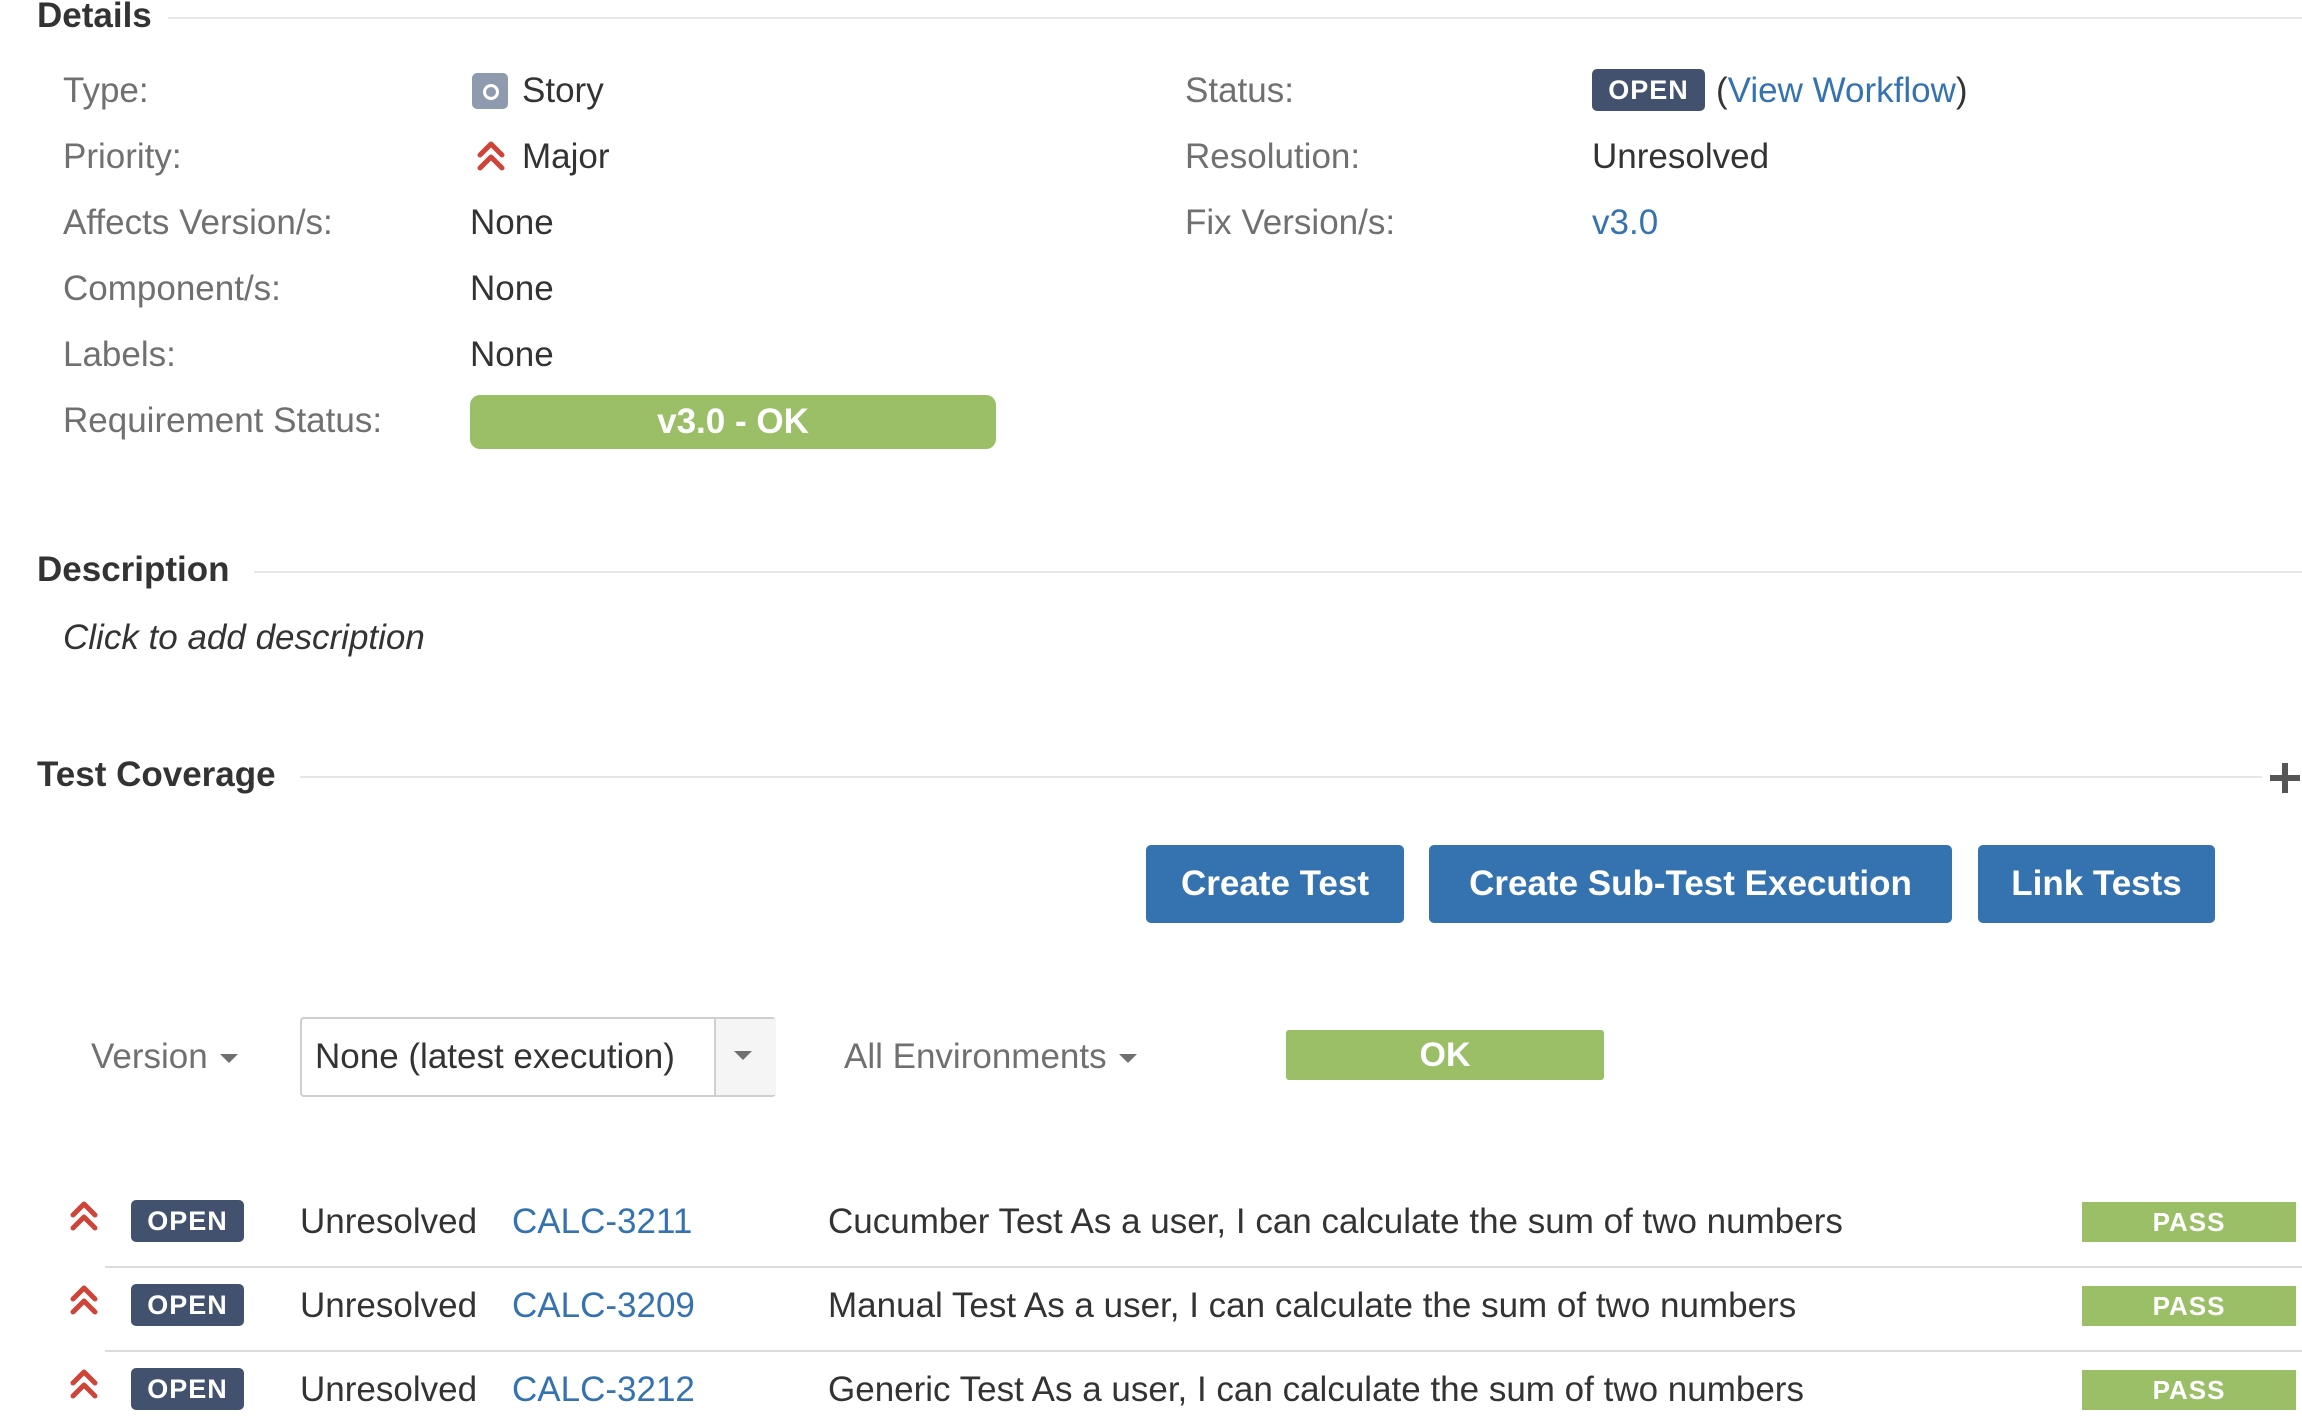  What do you see at coordinates (1690, 884) in the screenshot?
I see `create-sub-test-execution-button: Create Sub-Test Execution` at bounding box center [1690, 884].